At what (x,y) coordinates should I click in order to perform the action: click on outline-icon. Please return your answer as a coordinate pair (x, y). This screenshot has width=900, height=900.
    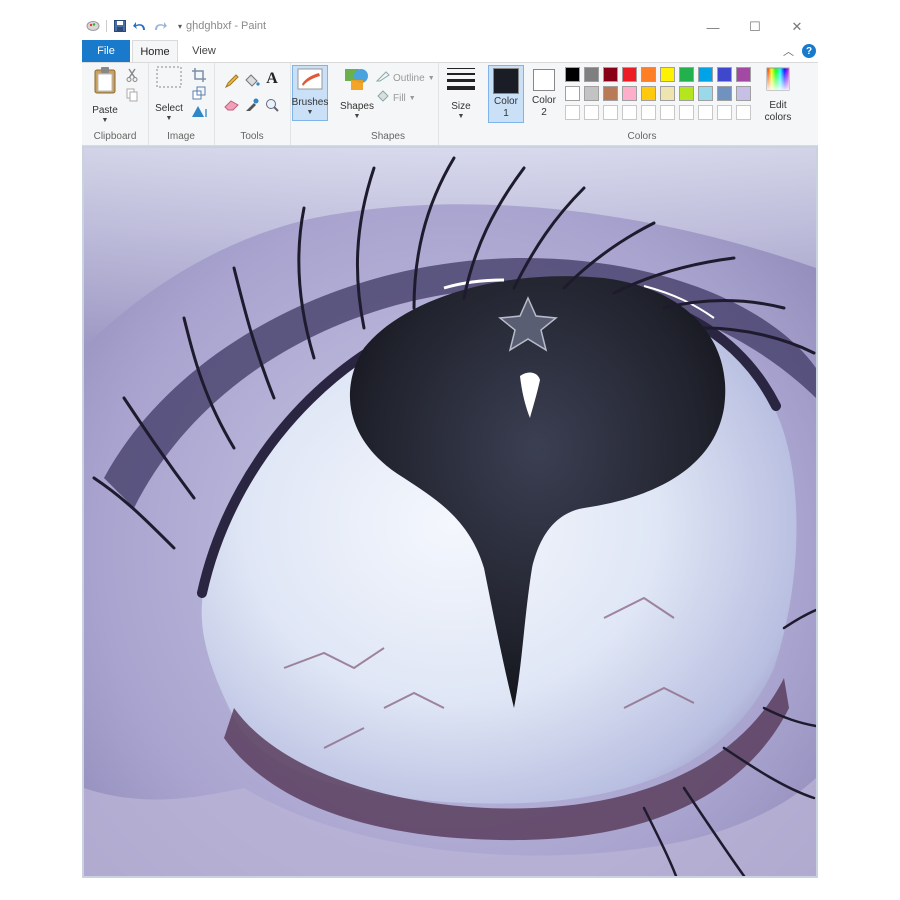
    Looking at the image, I should click on (382, 78).